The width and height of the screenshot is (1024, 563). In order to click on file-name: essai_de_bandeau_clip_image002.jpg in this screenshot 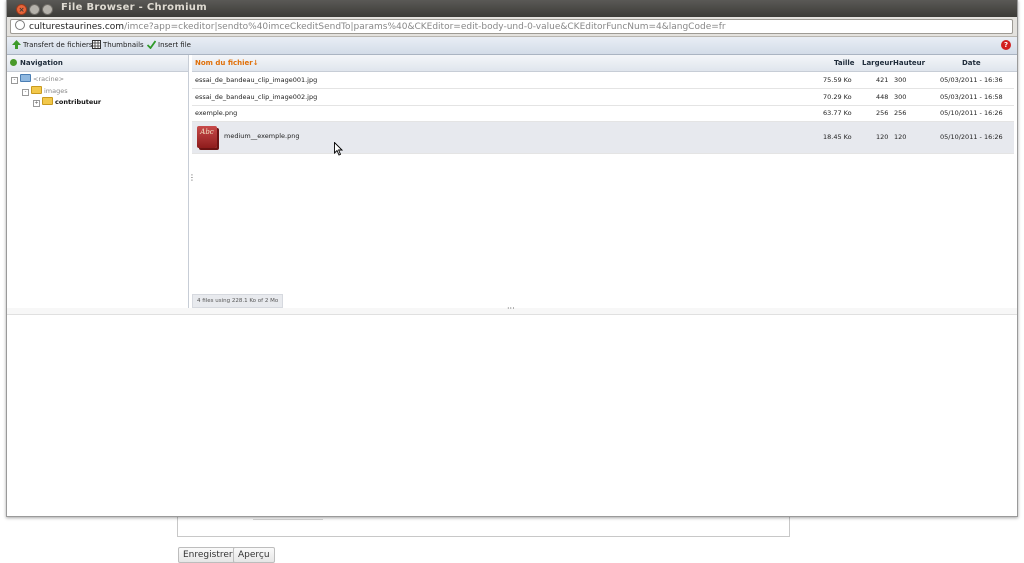, I will do `click(256, 97)`.